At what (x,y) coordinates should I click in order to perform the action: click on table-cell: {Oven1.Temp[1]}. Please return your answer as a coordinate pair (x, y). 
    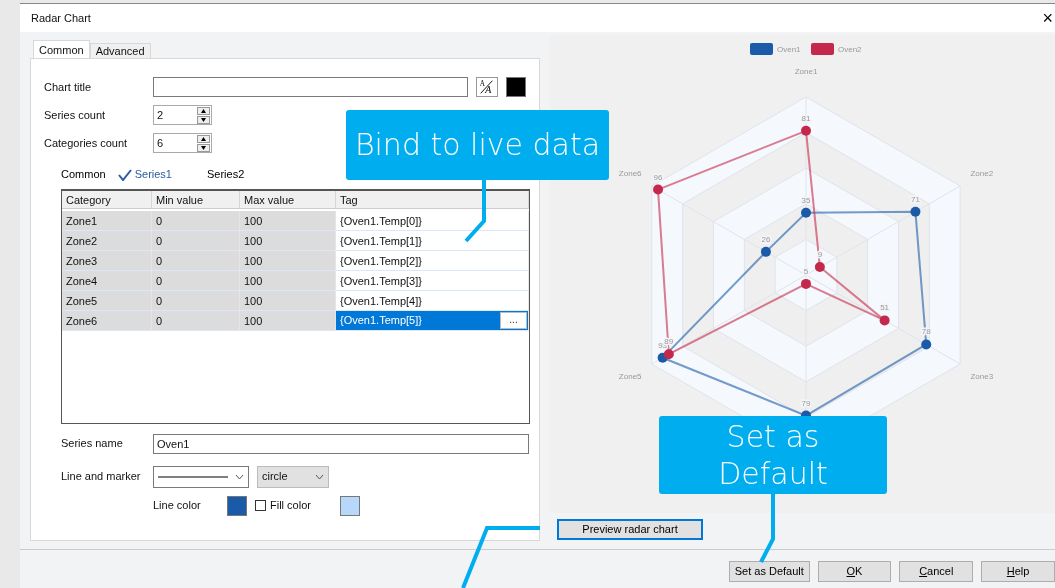
    Looking at the image, I should click on (432, 240).